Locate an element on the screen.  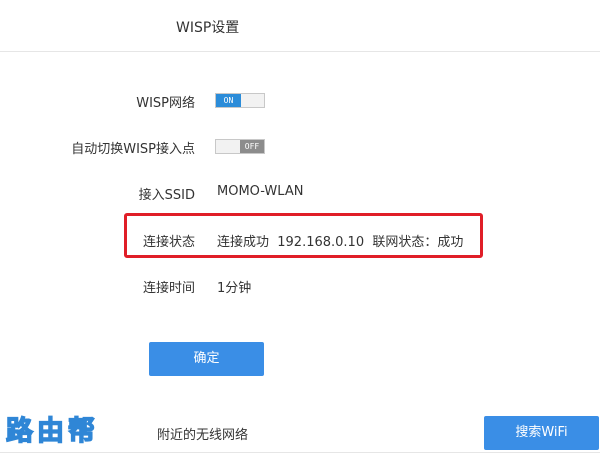
auto-switch-toggle-state: OFF is located at coordinates (252, 146).